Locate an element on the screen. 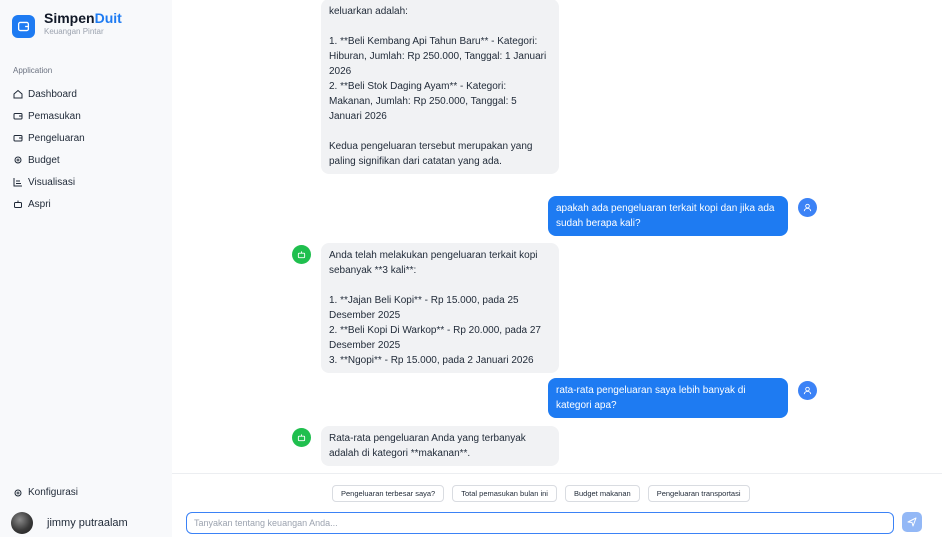 This screenshot has width=942, height=537. suggestion-chip: Total pemasukan bulan ini is located at coordinates (504, 493).